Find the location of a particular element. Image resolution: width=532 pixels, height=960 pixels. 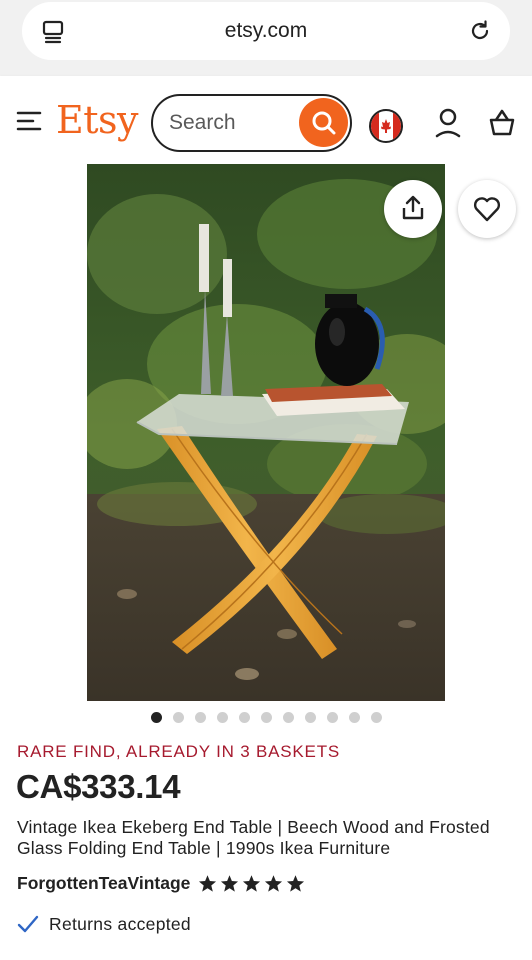

share-icon is located at coordinates (413, 207).